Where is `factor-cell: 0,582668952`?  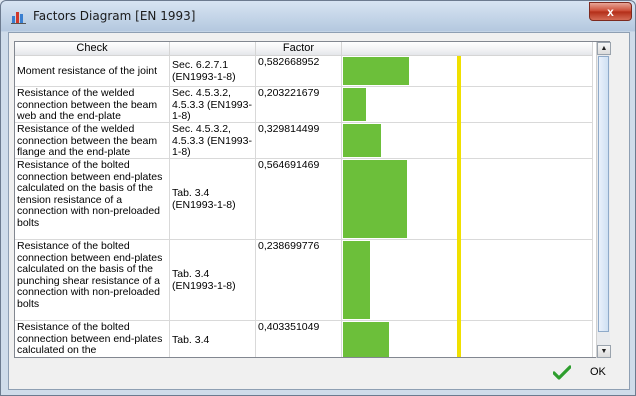 factor-cell: 0,582668952 is located at coordinates (299, 71).